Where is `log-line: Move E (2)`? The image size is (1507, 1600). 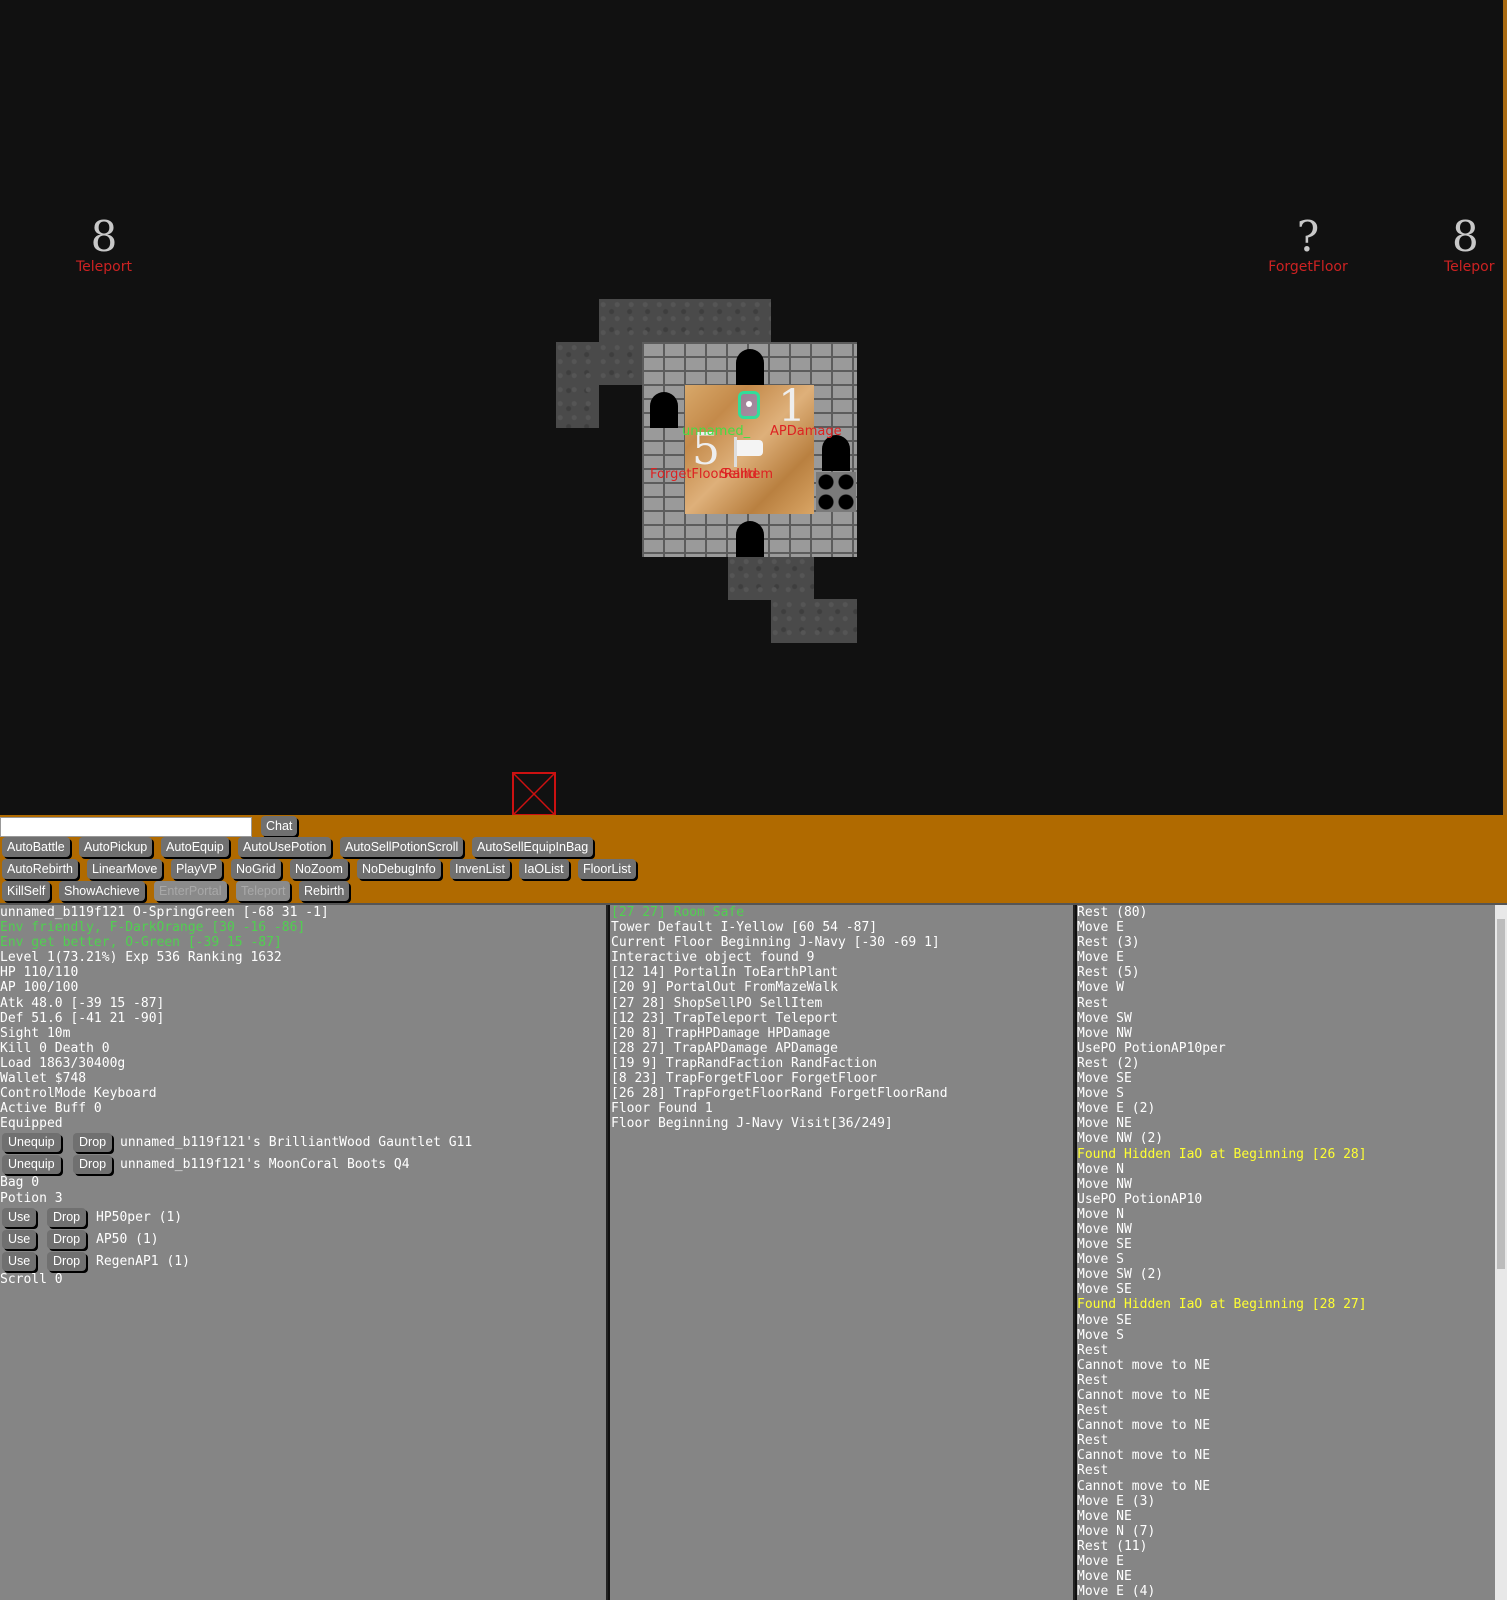
log-line: Move E (2) is located at coordinates (1116, 1109).